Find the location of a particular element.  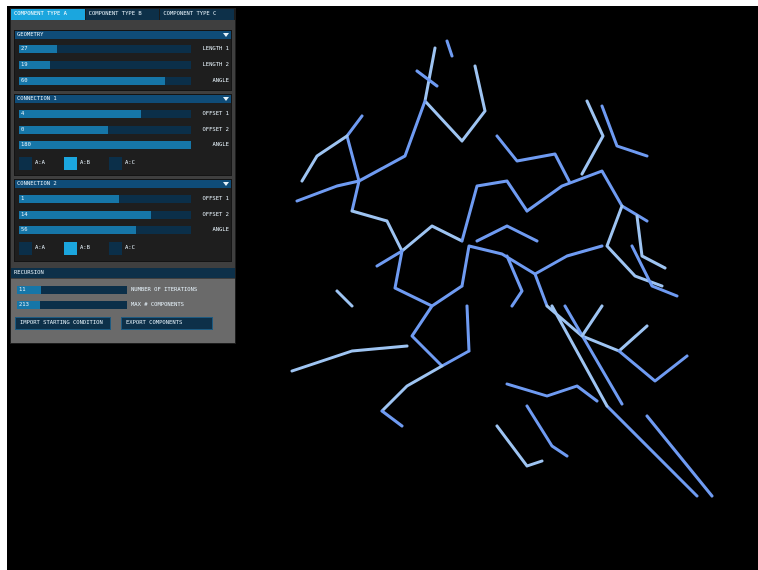

slider-value: 14 is located at coordinates (24, 215).